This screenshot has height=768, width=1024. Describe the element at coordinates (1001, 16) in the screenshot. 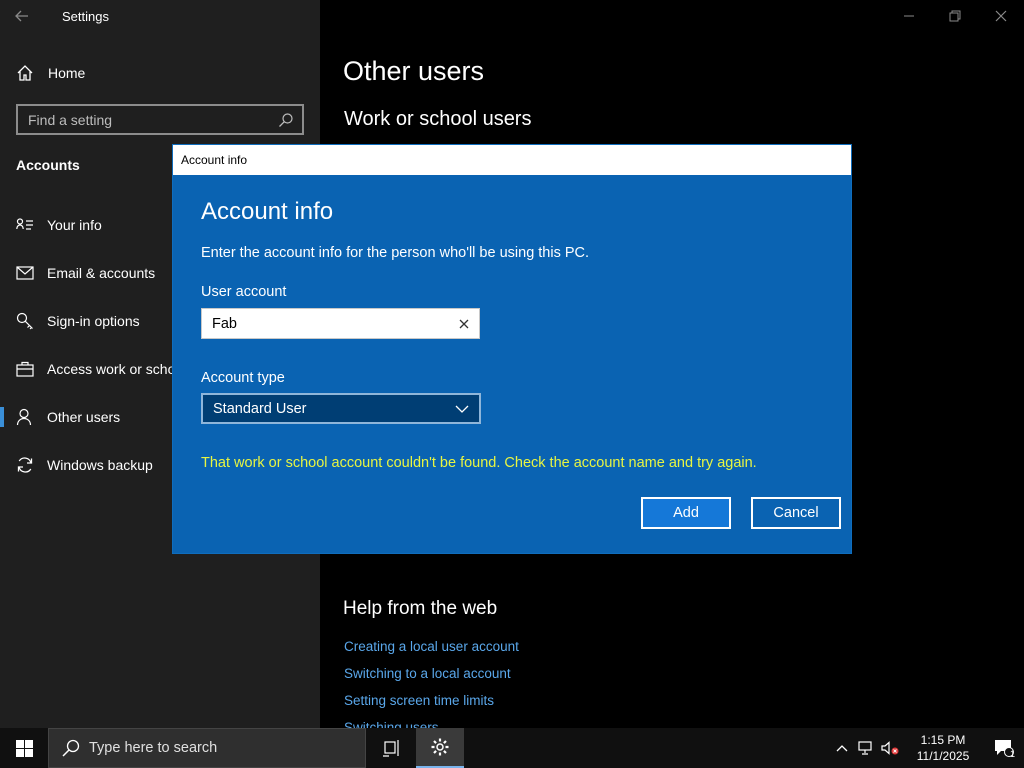

I see `close-icon` at that location.